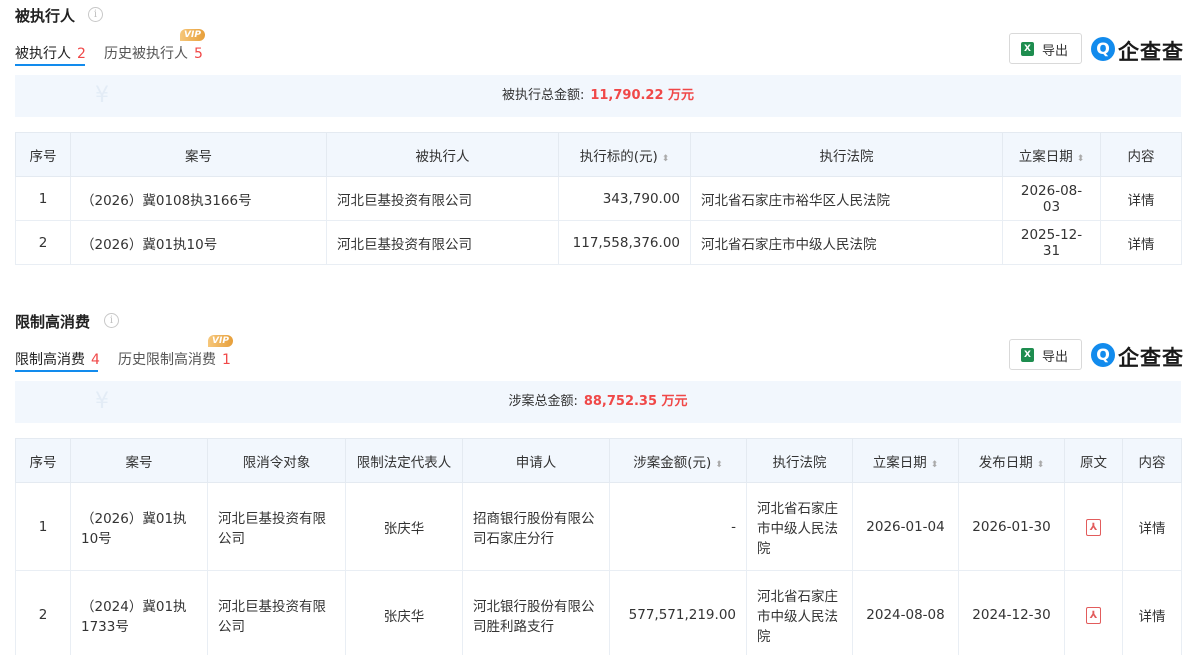 This screenshot has height=655, width=1200. What do you see at coordinates (81, 54) in the screenshot?
I see `tab-count: 2` at bounding box center [81, 54].